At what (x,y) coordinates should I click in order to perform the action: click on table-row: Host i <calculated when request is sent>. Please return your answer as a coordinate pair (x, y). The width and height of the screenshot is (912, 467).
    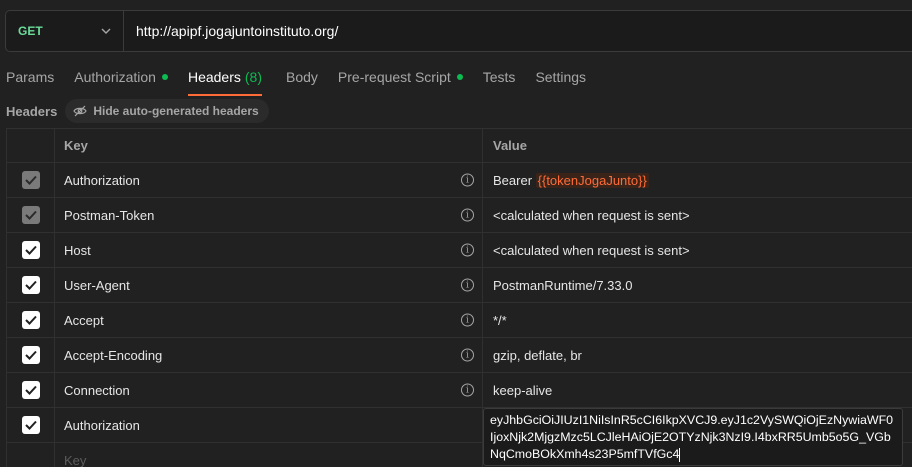
    Looking at the image, I should click on (459, 250).